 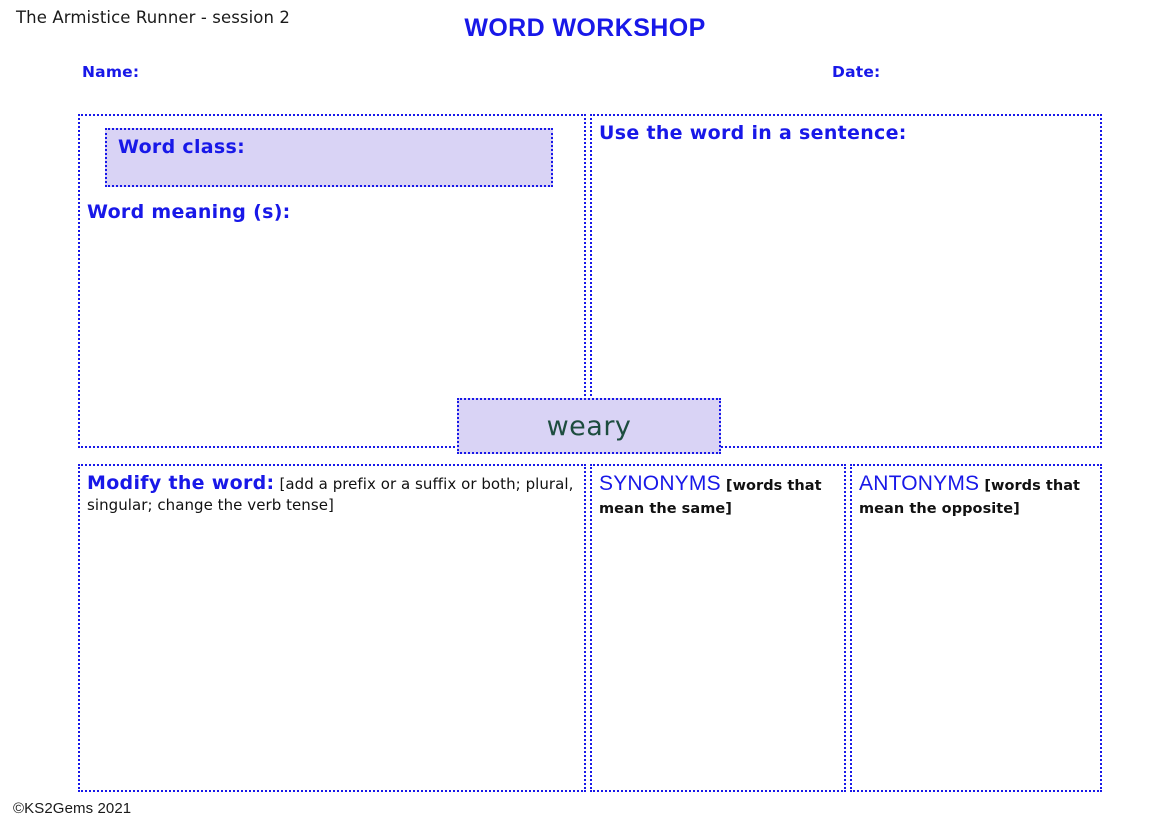 I want to click on name-label: Name:, so click(x=111, y=72).